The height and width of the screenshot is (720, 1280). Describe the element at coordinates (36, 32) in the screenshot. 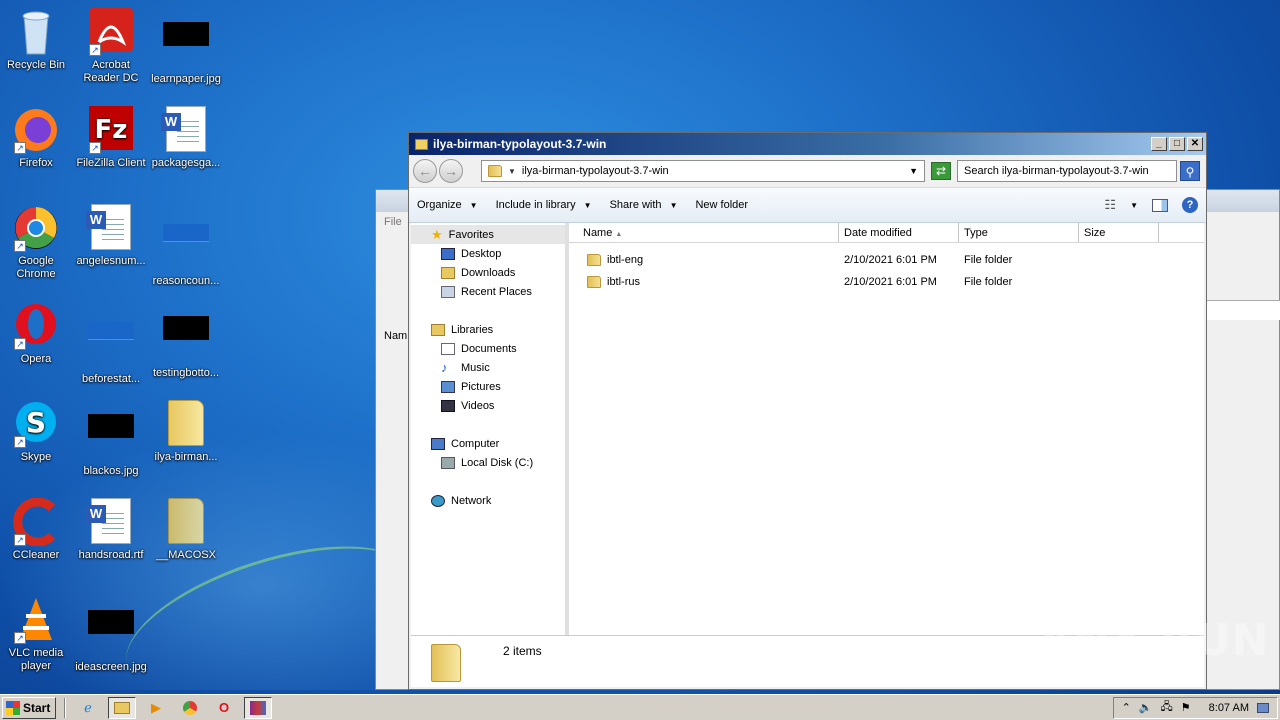

I see `recycle-bin-icon` at that location.